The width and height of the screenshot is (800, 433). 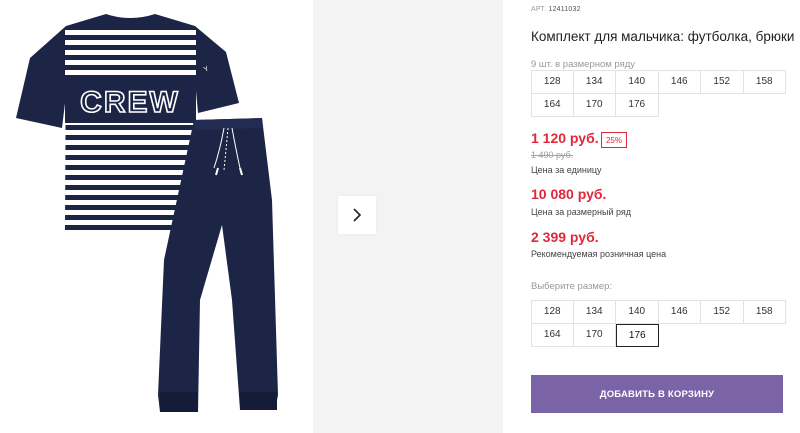 I want to click on row-price-label: Цена за размерный ряд, so click(x=581, y=212).